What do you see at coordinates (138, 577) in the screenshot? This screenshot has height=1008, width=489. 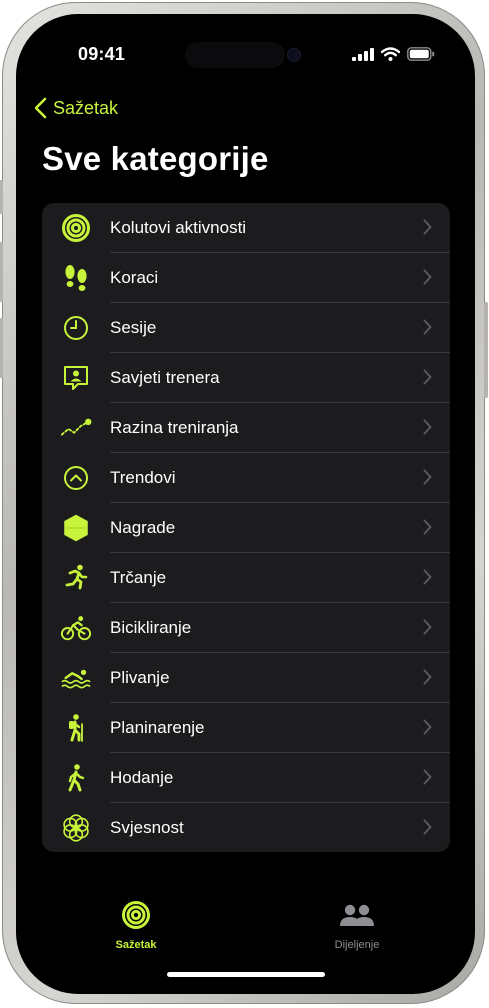 I see `category-label: Trčanje` at bounding box center [138, 577].